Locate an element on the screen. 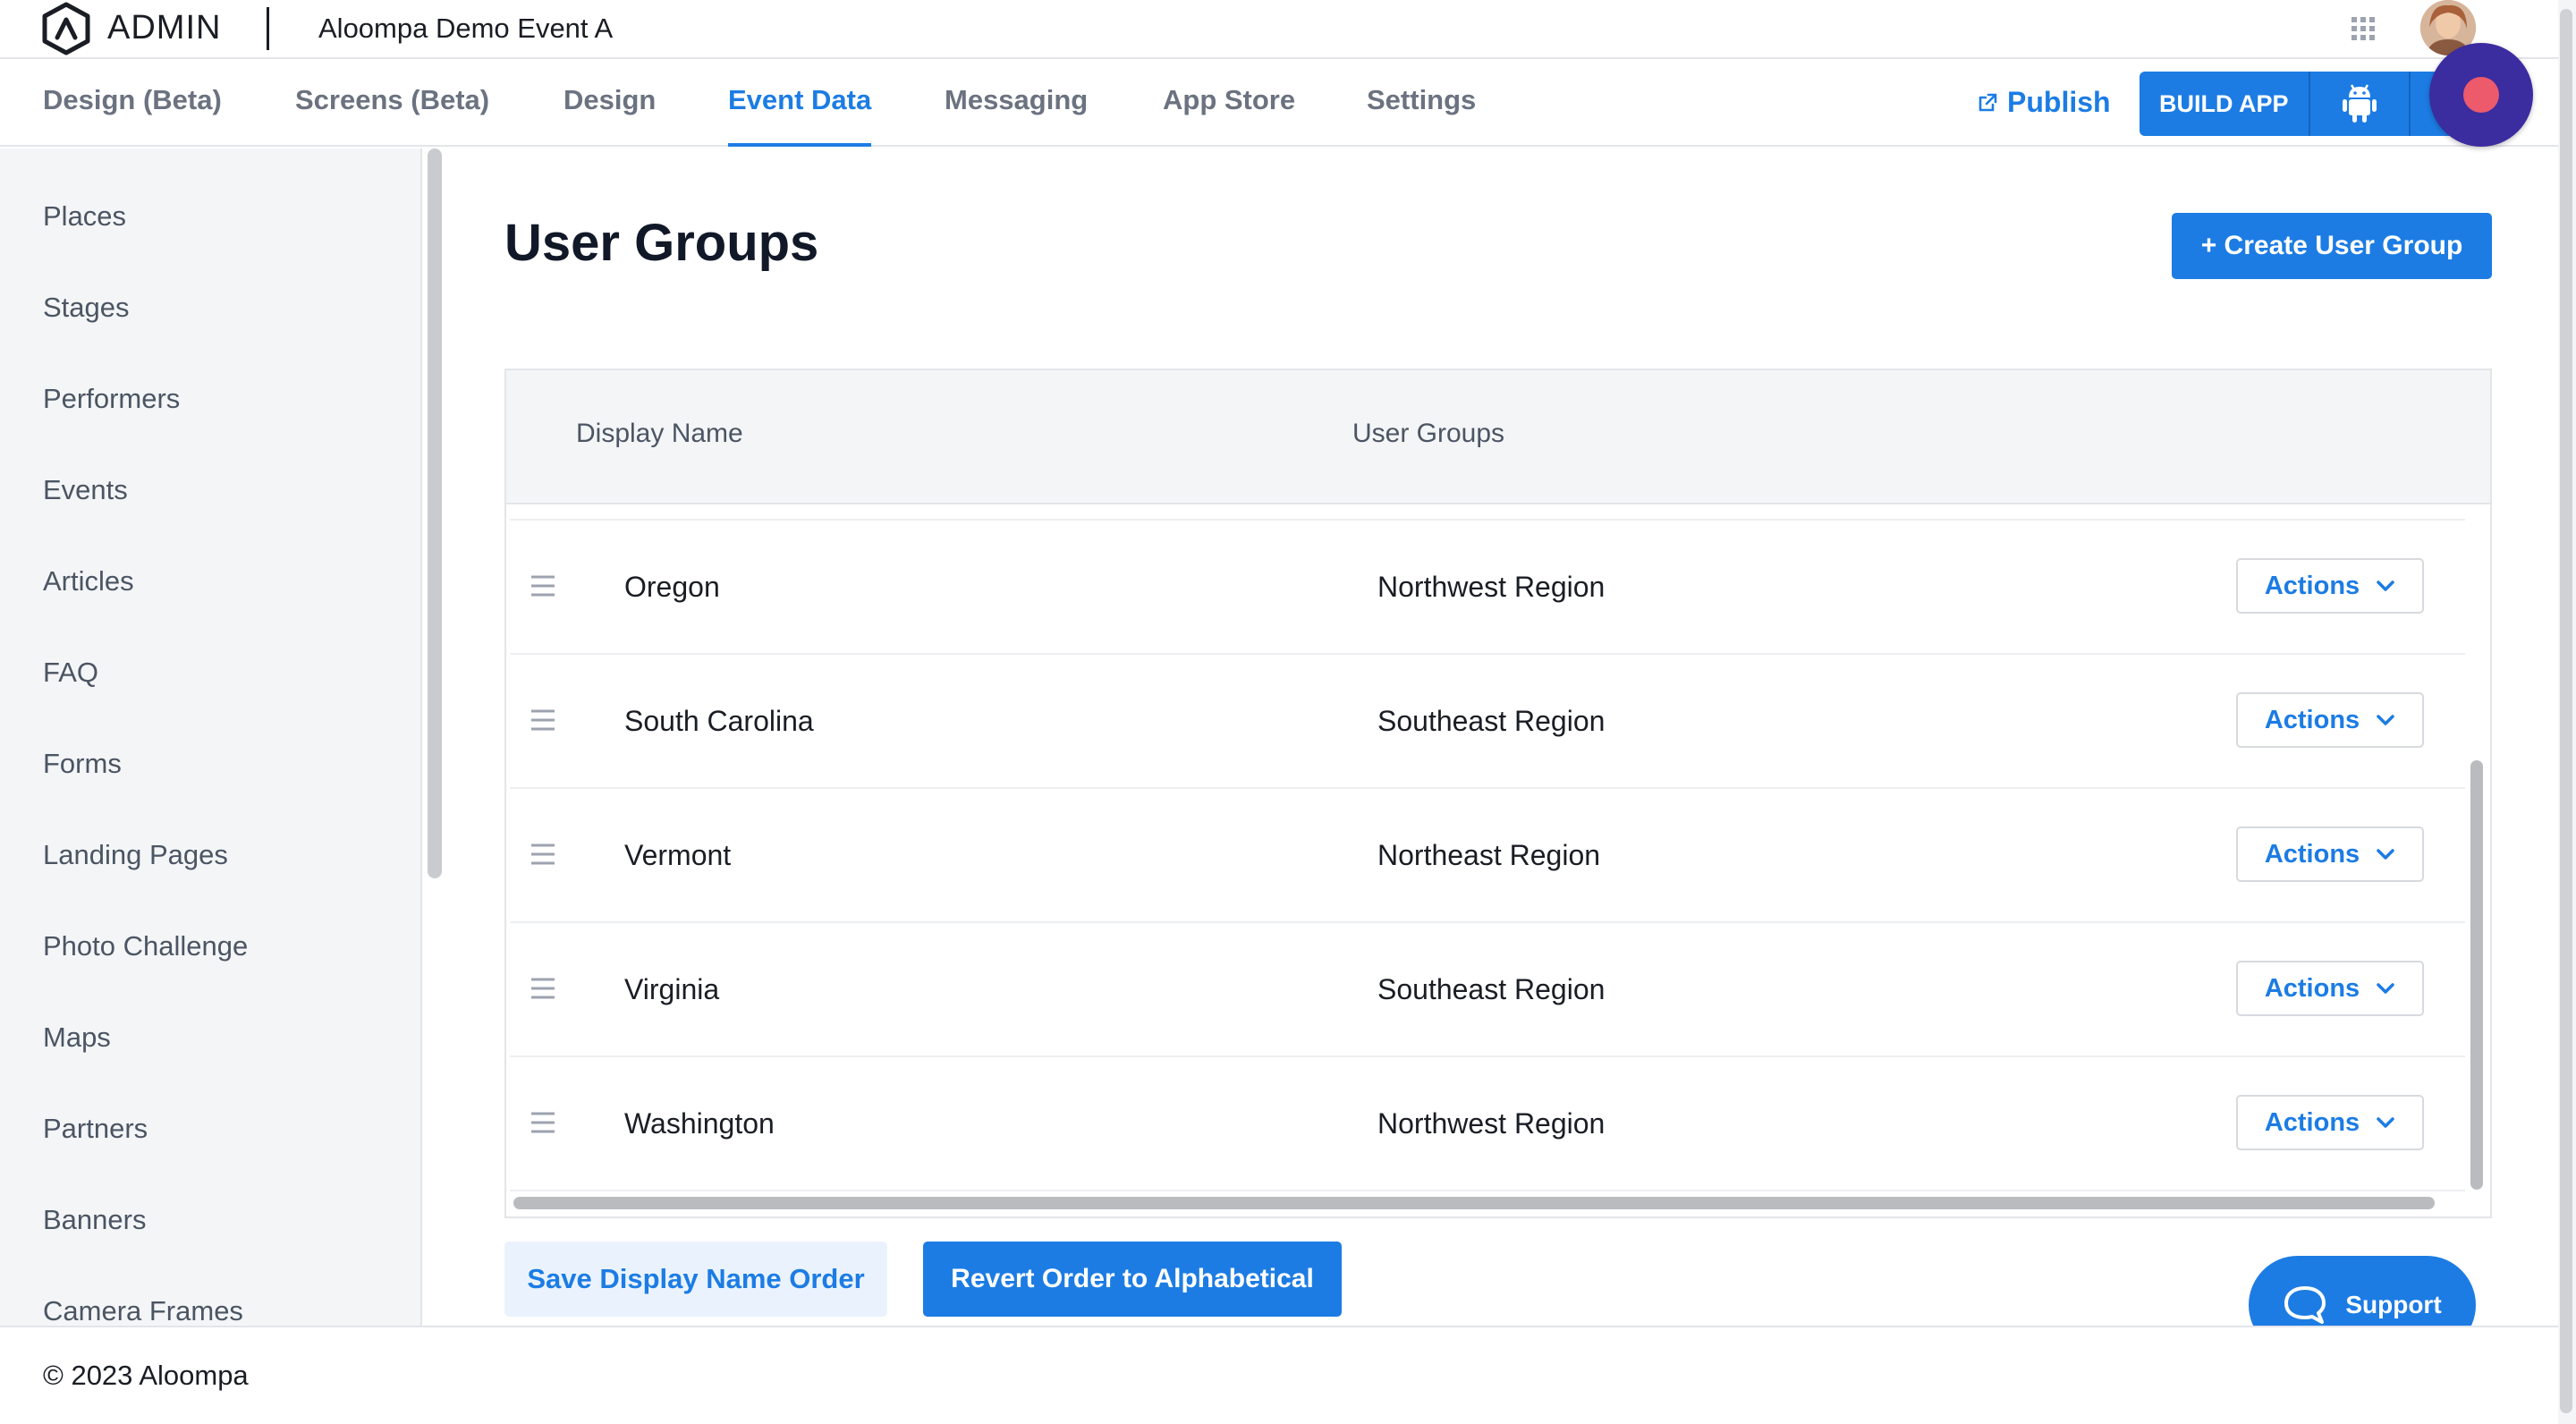 The height and width of the screenshot is (1424, 2576). cell-user-group: Northeast Region is located at coordinates (1489, 855).